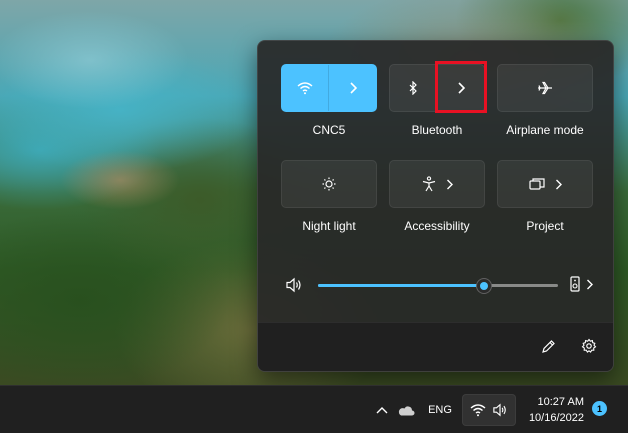  I want to click on night-light-tile, so click(329, 184).